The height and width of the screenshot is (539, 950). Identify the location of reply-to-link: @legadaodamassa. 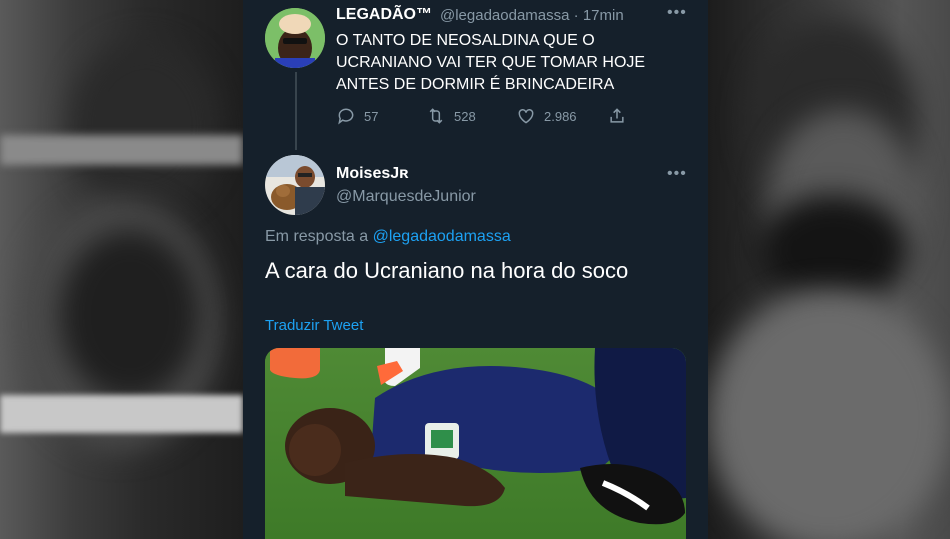
(442, 236).